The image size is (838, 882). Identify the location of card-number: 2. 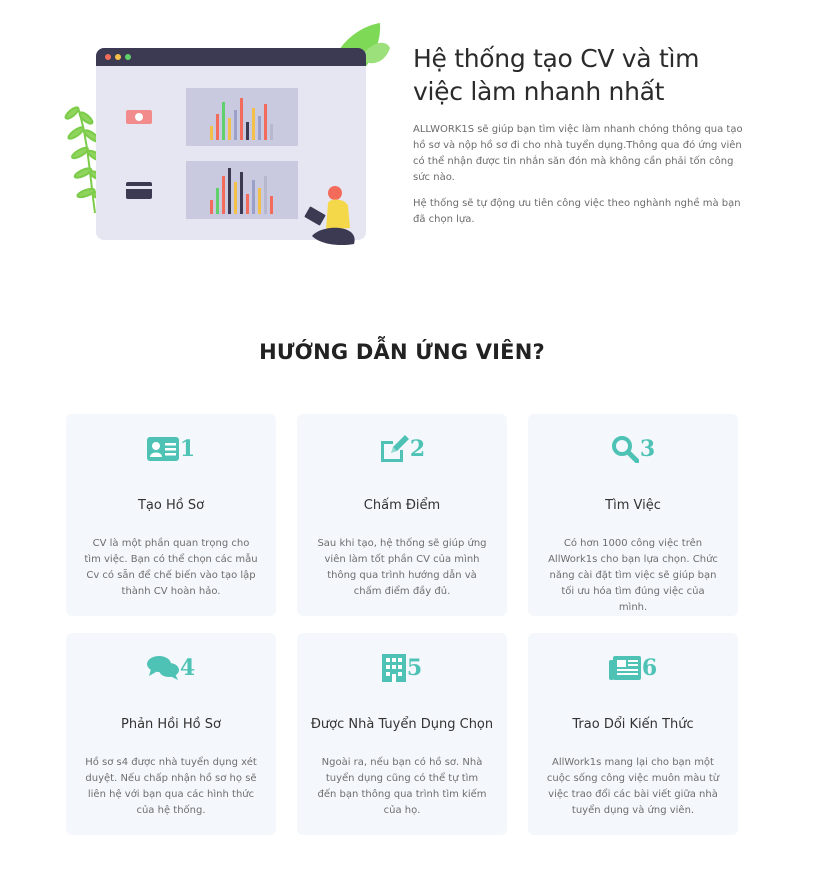
(417, 449).